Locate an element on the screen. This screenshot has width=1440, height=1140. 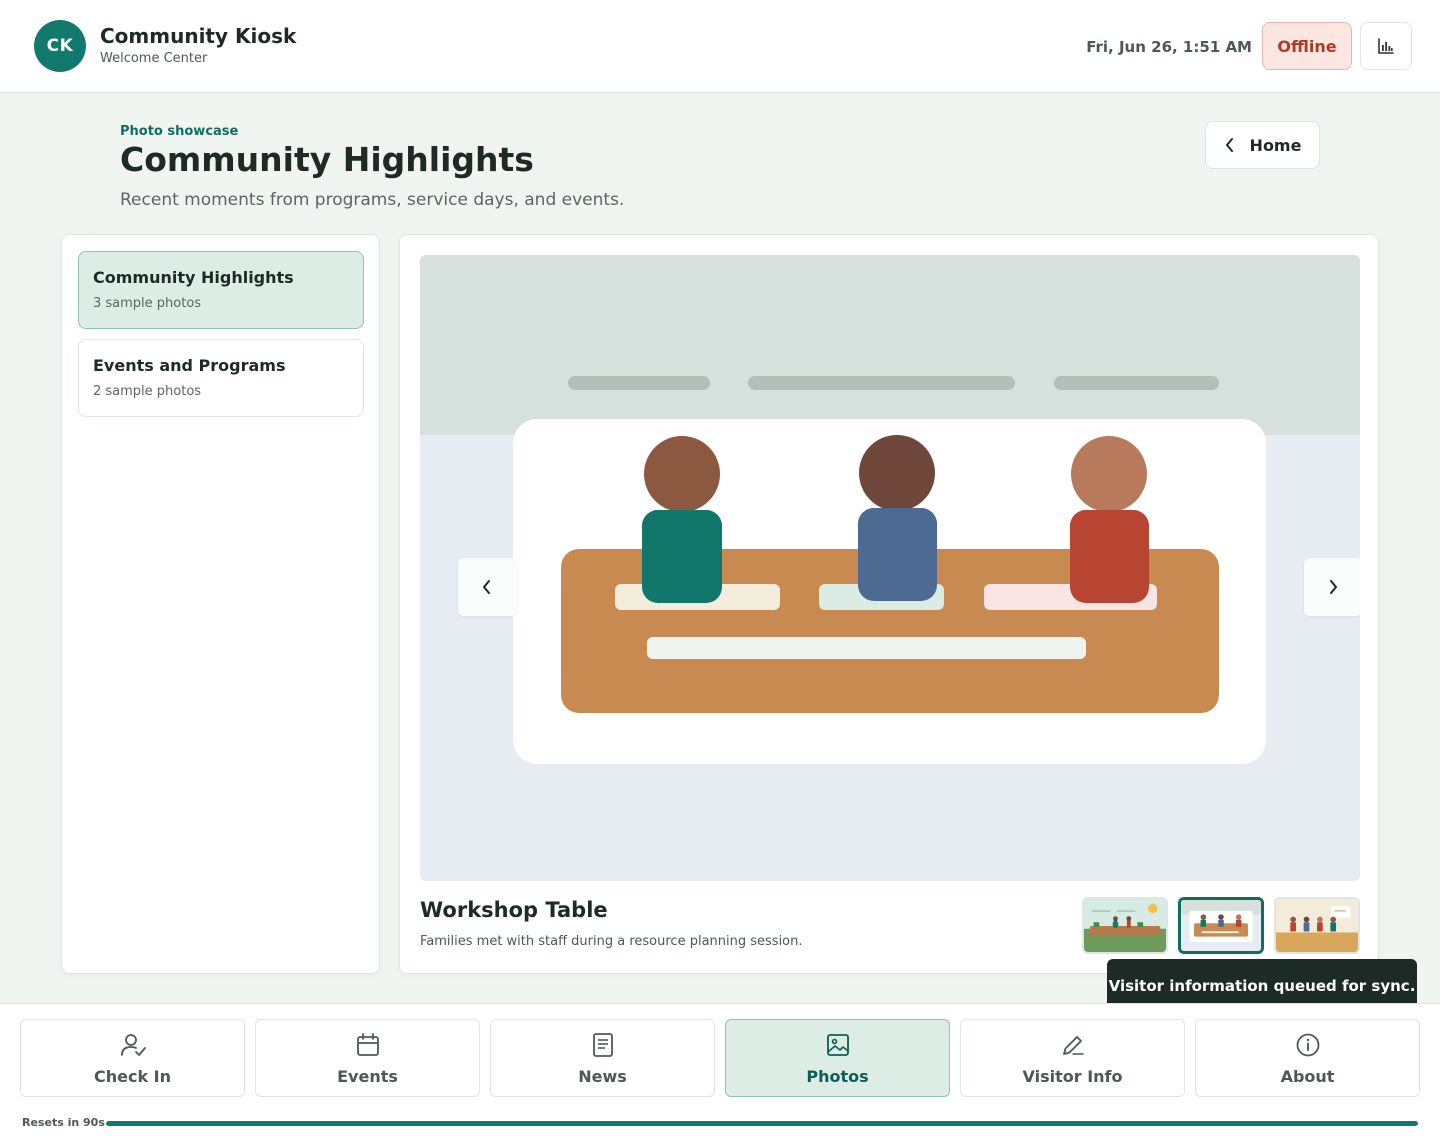
thumbnail-workshop-table is located at coordinates (1221, 925).